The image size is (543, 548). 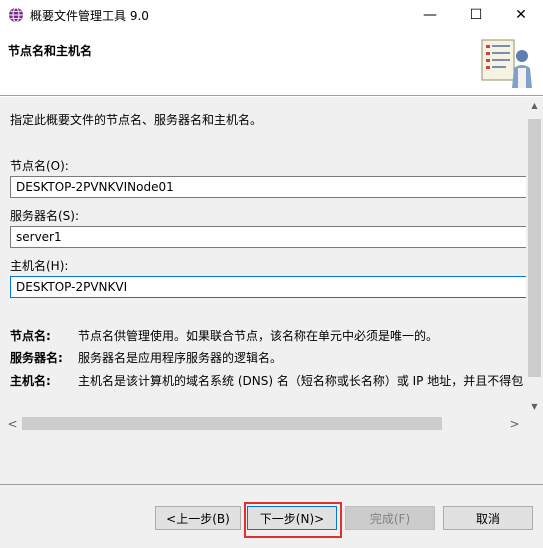 I want to click on wizard-document-user-icon, so click(x=506, y=63).